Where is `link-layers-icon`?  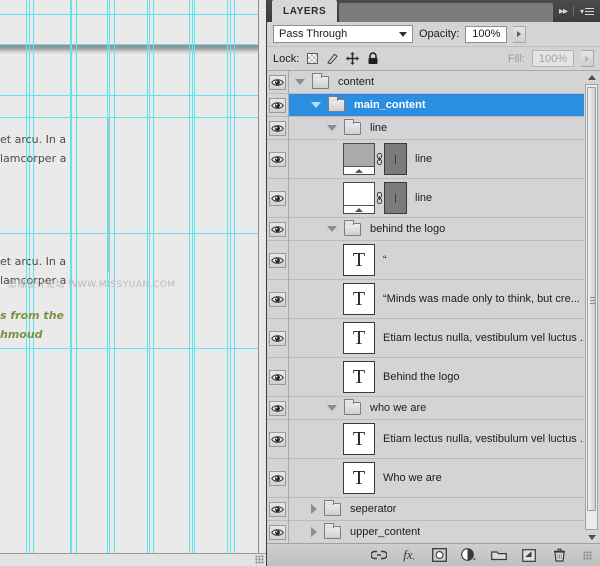
link-layers-icon is located at coordinates (379, 555).